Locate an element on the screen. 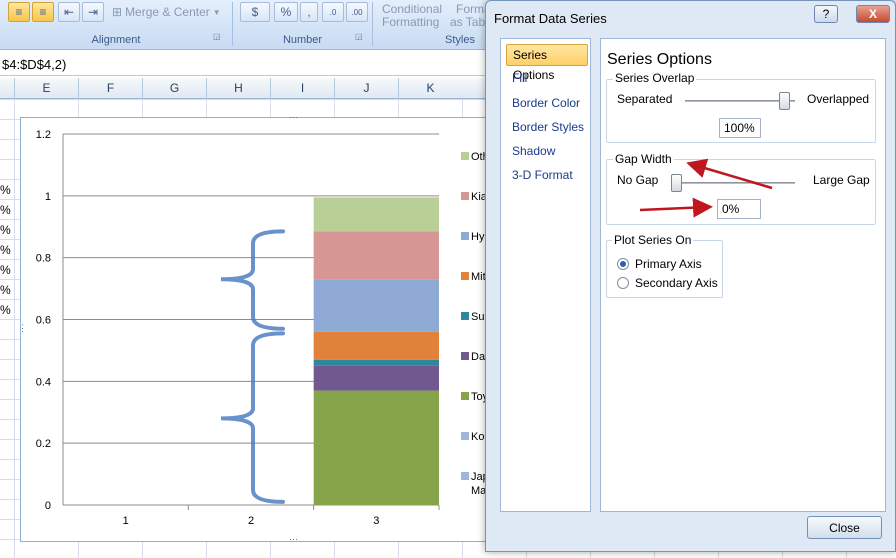 This screenshot has height=558, width=896. merge-icon: ⊞ is located at coordinates (117, 12).